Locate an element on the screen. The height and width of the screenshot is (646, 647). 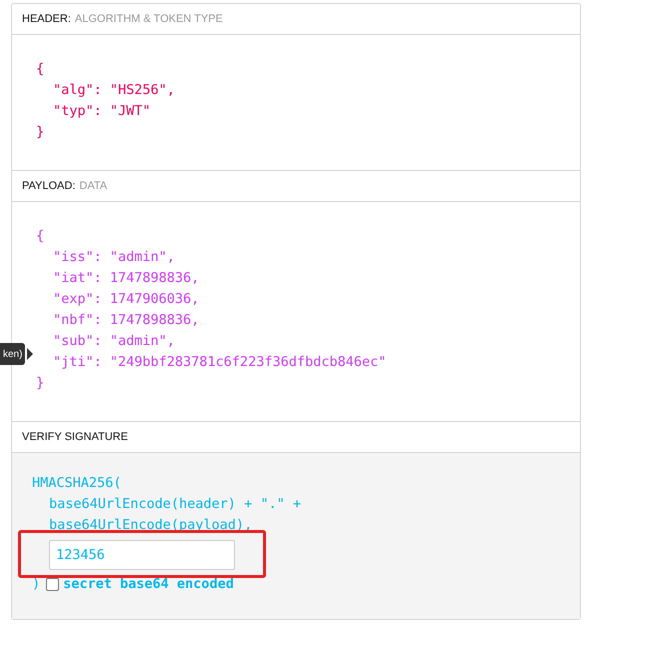
tooltip-arrow-icon is located at coordinates (30, 354).